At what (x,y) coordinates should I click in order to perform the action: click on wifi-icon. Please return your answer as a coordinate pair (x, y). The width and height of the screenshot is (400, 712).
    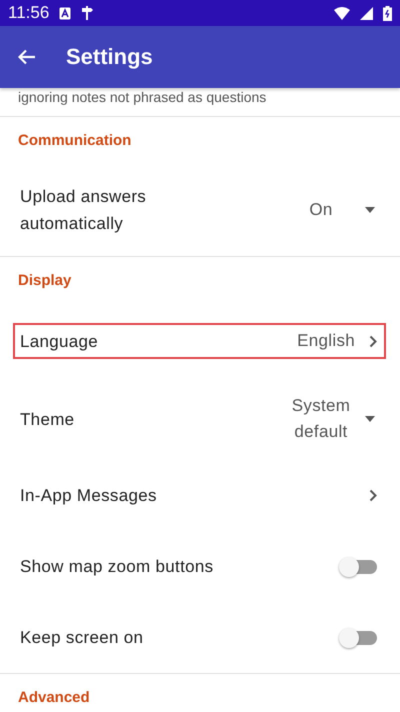
    Looking at the image, I should click on (342, 13).